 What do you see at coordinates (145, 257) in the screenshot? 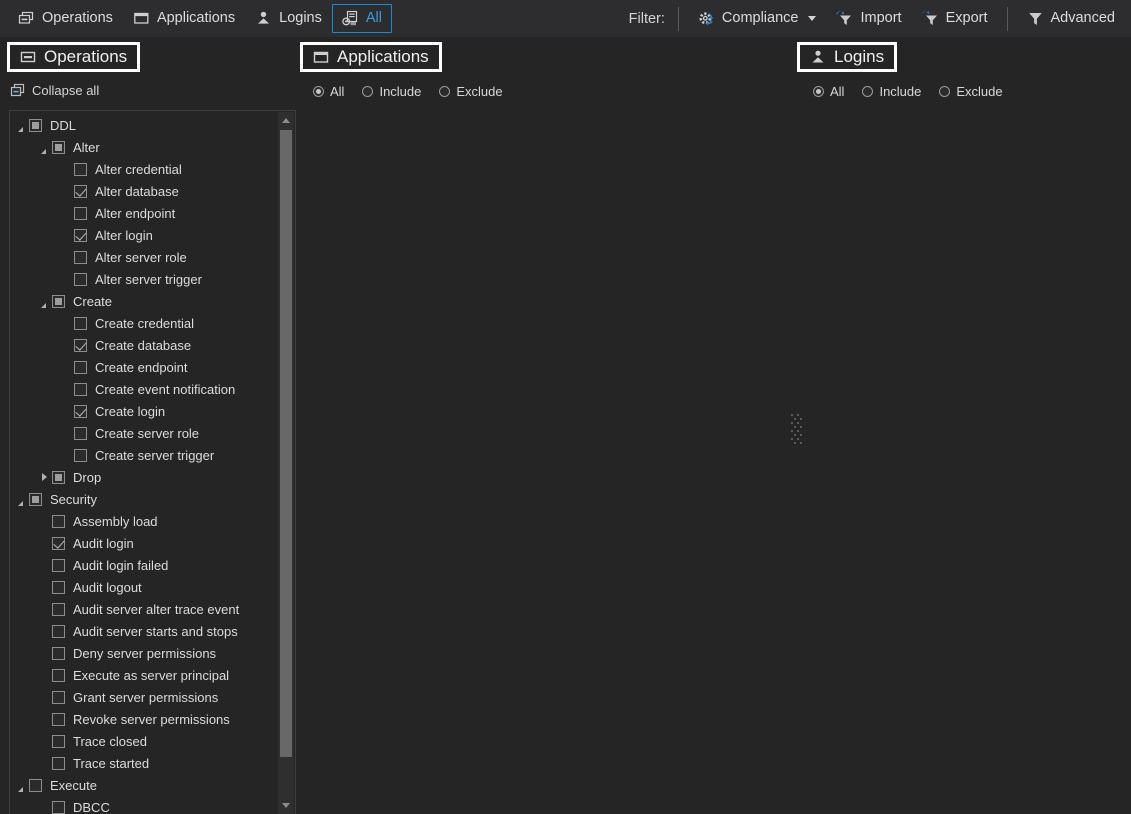
I see `tree-node: Alter server role` at bounding box center [145, 257].